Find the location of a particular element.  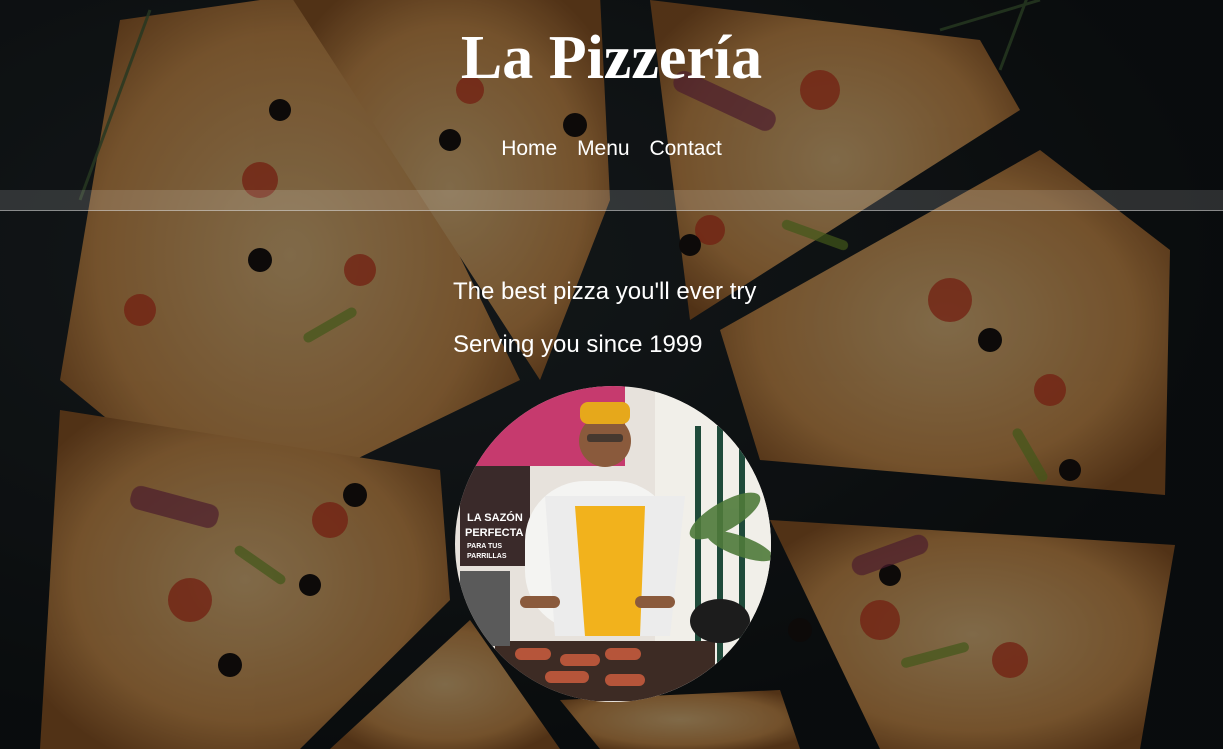

main-nav: Home Menu Contact is located at coordinates (611, 149).